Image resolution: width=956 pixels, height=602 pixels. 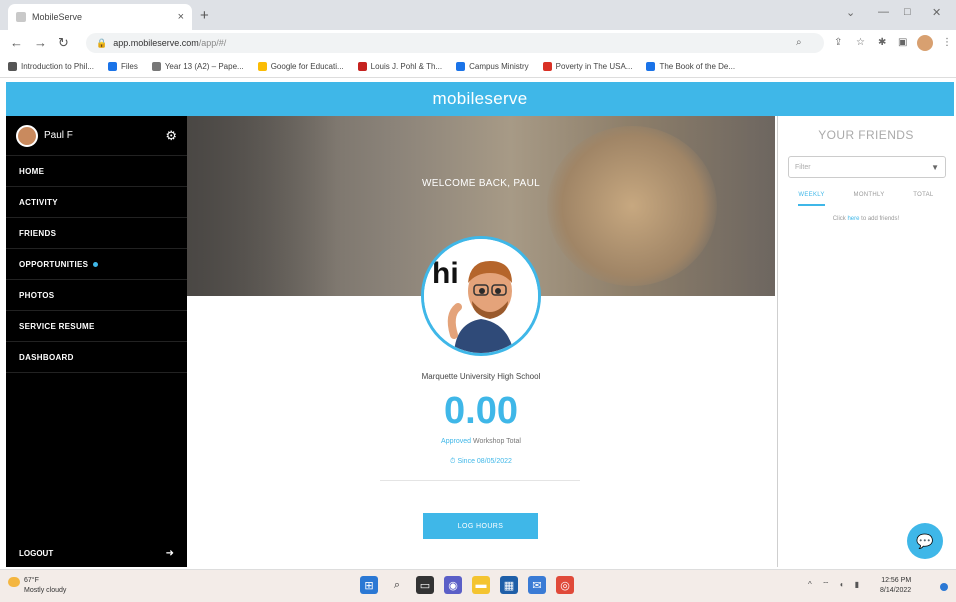 What do you see at coordinates (96, 326) in the screenshot?
I see `sidebar-item-service-resume: SERVICE RESUME` at bounding box center [96, 326].